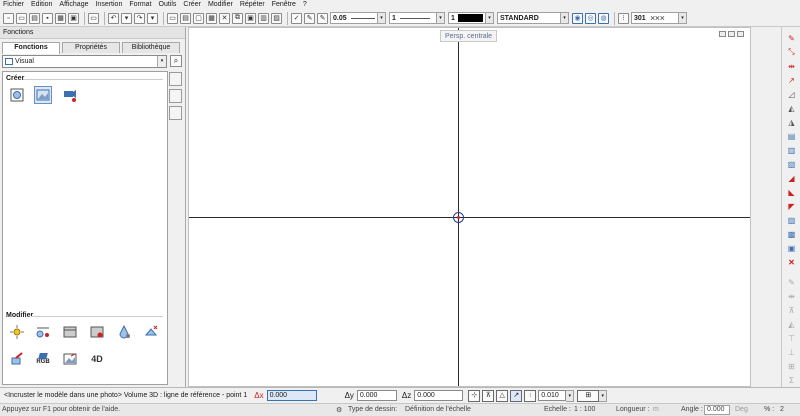 Image resolution: width=800 pixels, height=416 pixels. Describe the element at coordinates (529, 18) in the screenshot. I see `style-field: STANDARD` at that location.